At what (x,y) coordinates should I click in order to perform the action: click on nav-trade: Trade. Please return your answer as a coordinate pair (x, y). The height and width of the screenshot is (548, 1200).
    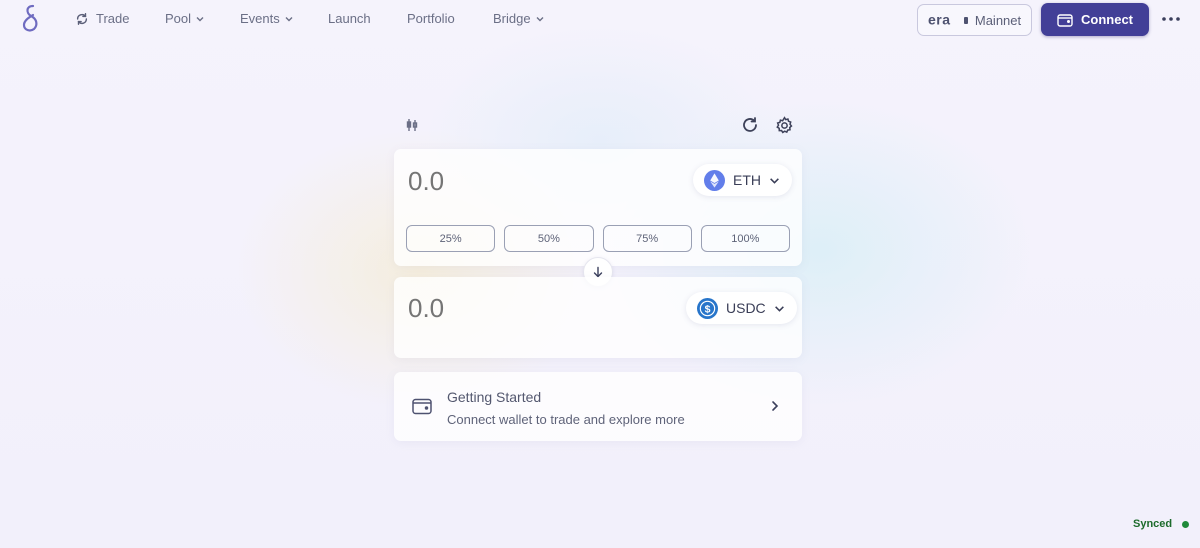
    Looking at the image, I should click on (102, 18).